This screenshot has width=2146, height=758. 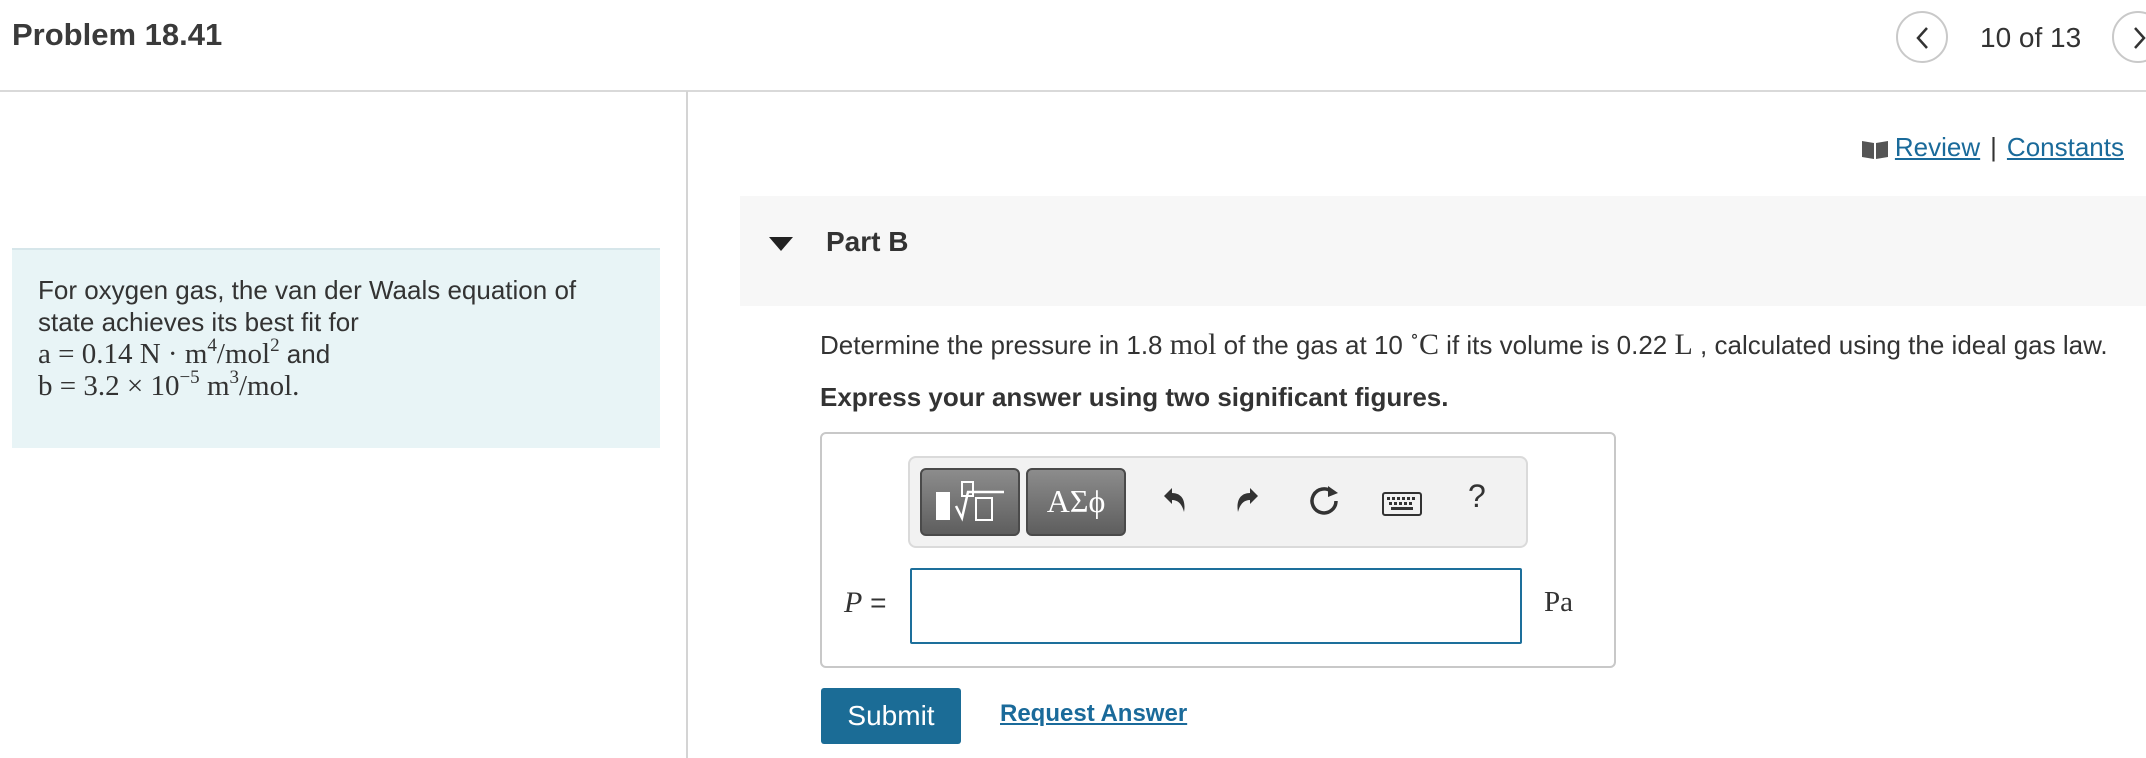 What do you see at coordinates (1937, 147) in the screenshot?
I see `review-link: Review` at bounding box center [1937, 147].